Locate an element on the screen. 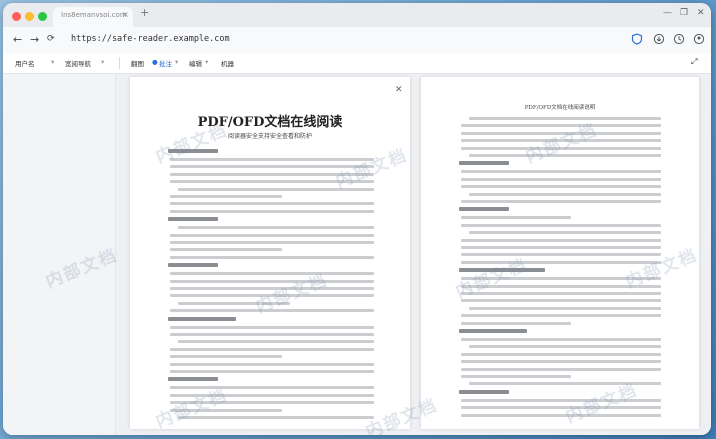 Image resolution: width=716 pixels, height=439 pixels. toolbar-item-flip: 翻图 is located at coordinates (137, 63).